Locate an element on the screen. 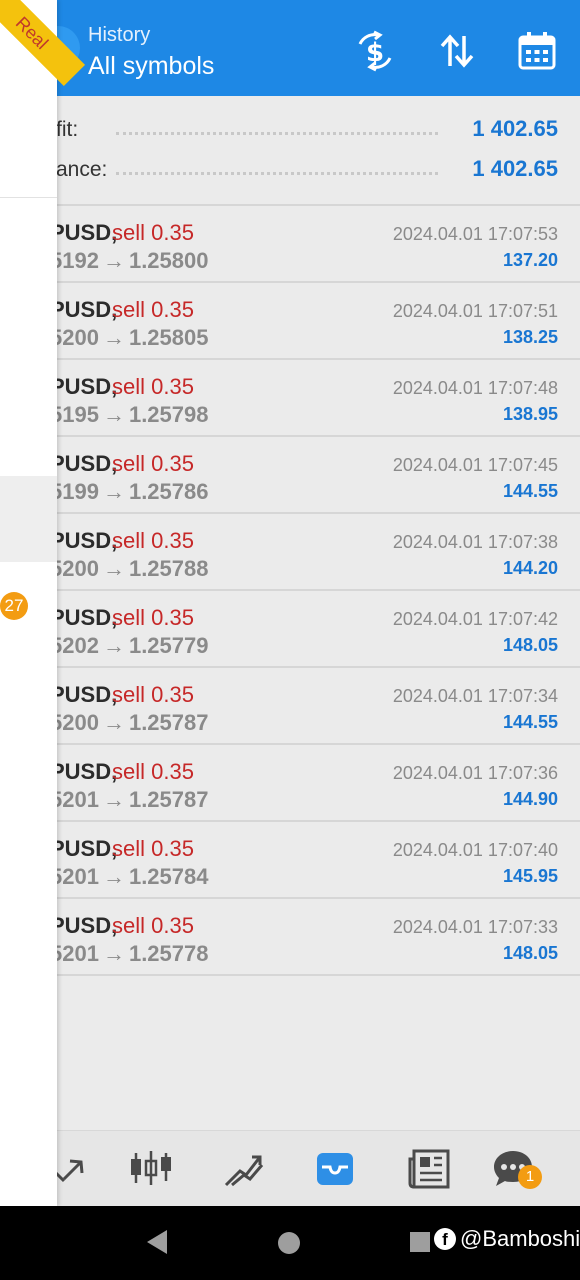  drawer-badge: 27 is located at coordinates (14, 606).